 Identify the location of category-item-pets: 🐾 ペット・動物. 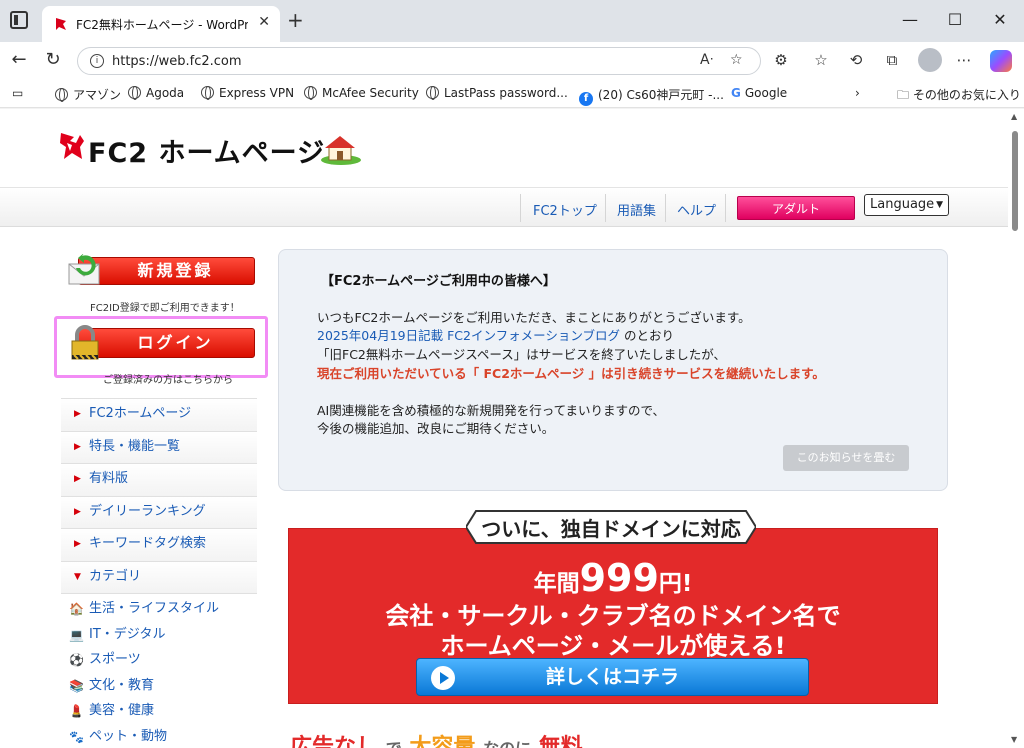
(164, 737).